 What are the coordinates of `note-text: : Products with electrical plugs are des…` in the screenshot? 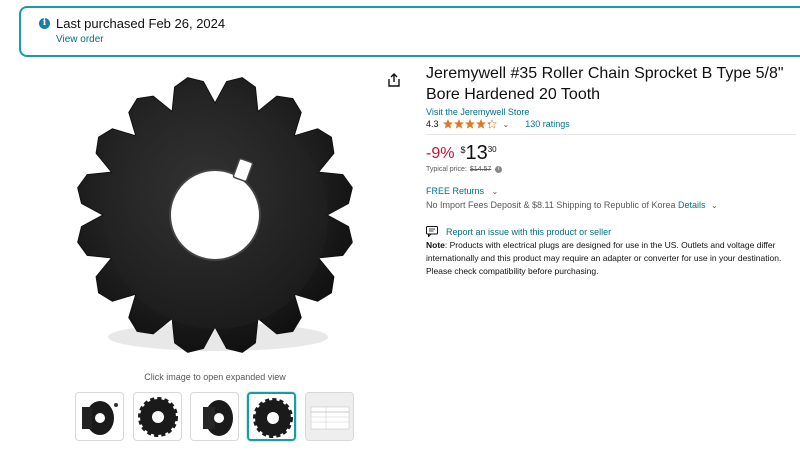 It's located at (604, 258).